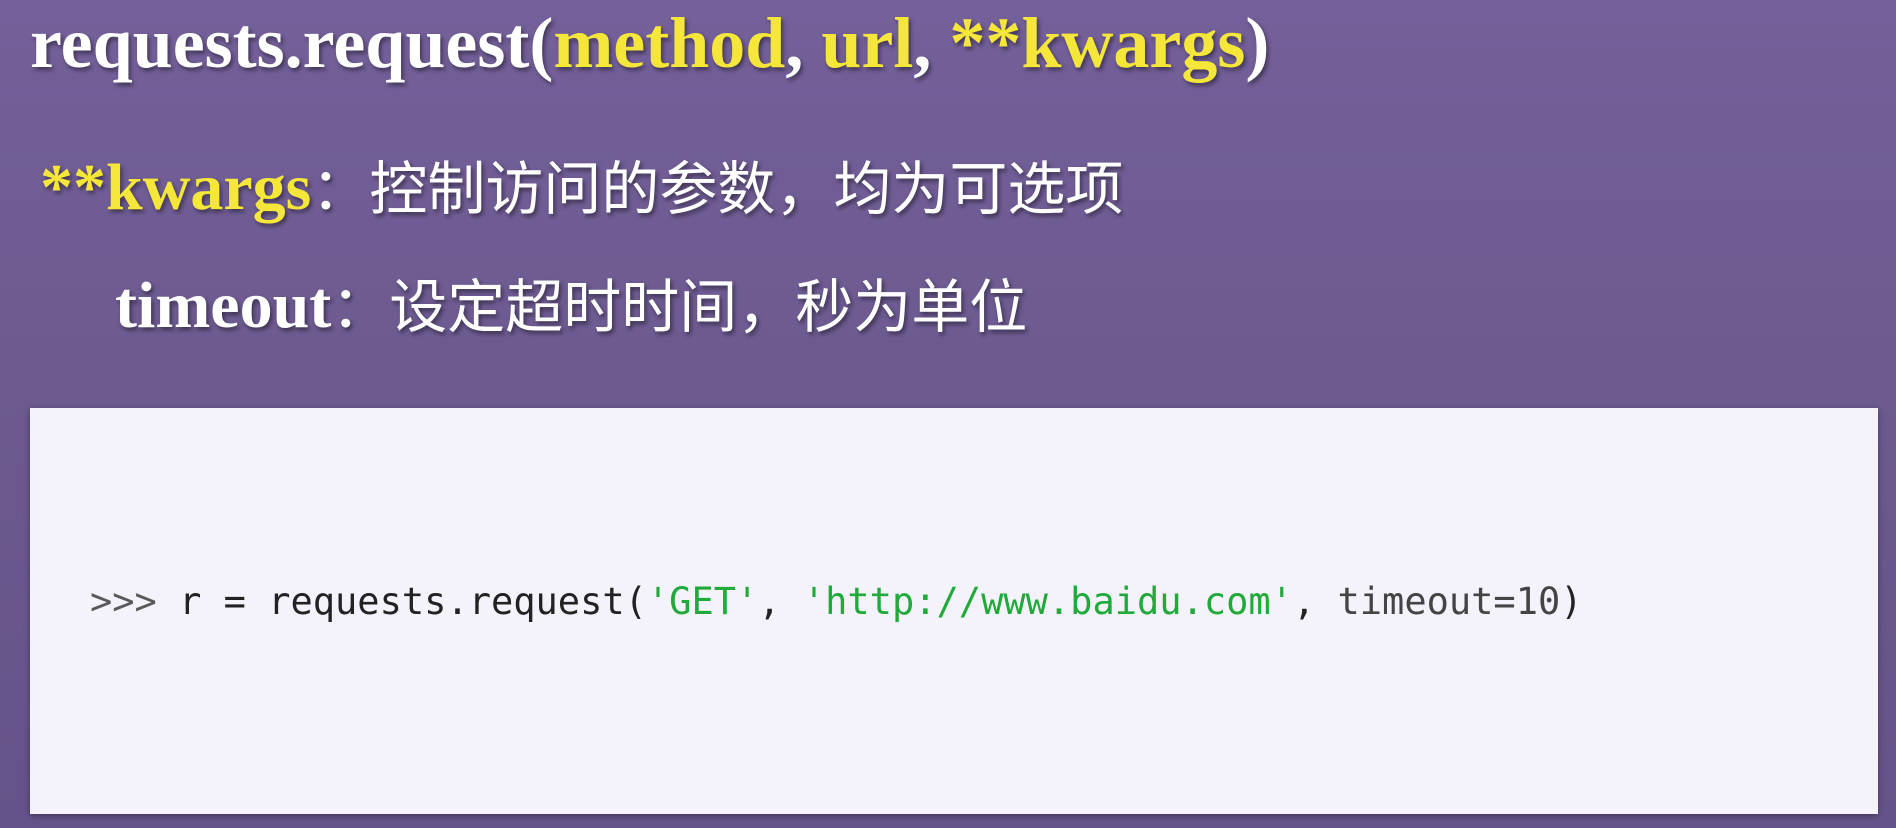  I want to click on kwargs-description-line: **kwargs：控制访问的参数，均为可选项, so click(581, 188).